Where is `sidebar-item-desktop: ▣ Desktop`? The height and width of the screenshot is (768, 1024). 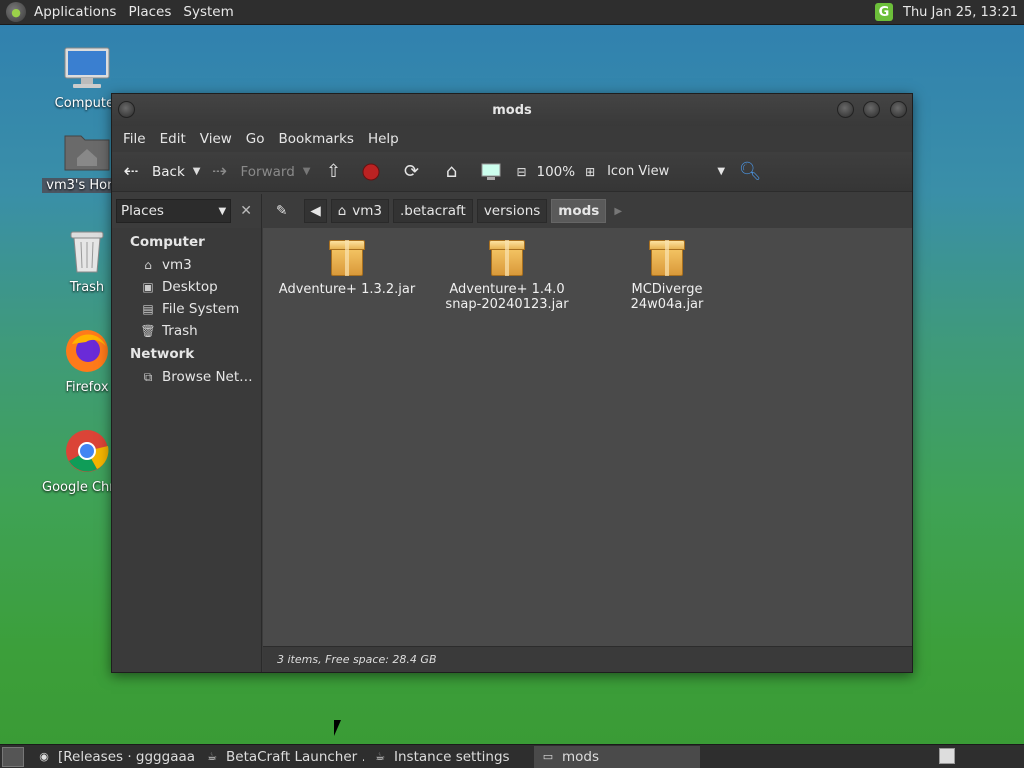 sidebar-item-desktop: ▣ Desktop is located at coordinates (186, 287).